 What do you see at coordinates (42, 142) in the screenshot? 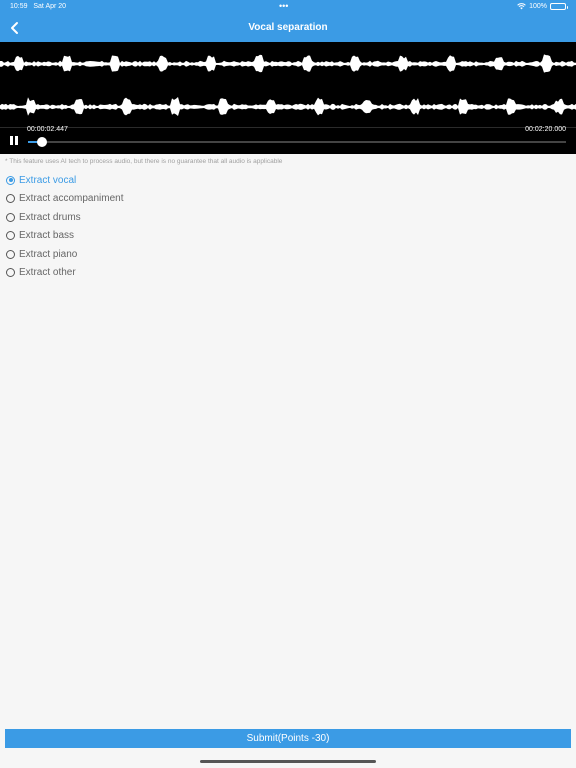
I see `progress-thumb` at bounding box center [42, 142].